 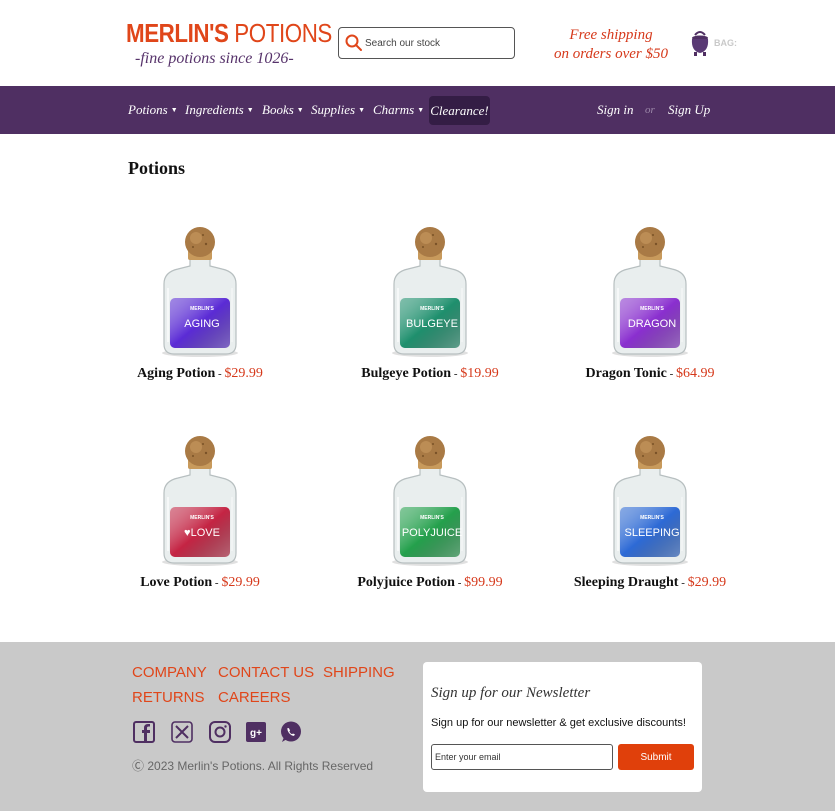 I want to click on shipping-line-1: Free shipping, so click(x=611, y=35).